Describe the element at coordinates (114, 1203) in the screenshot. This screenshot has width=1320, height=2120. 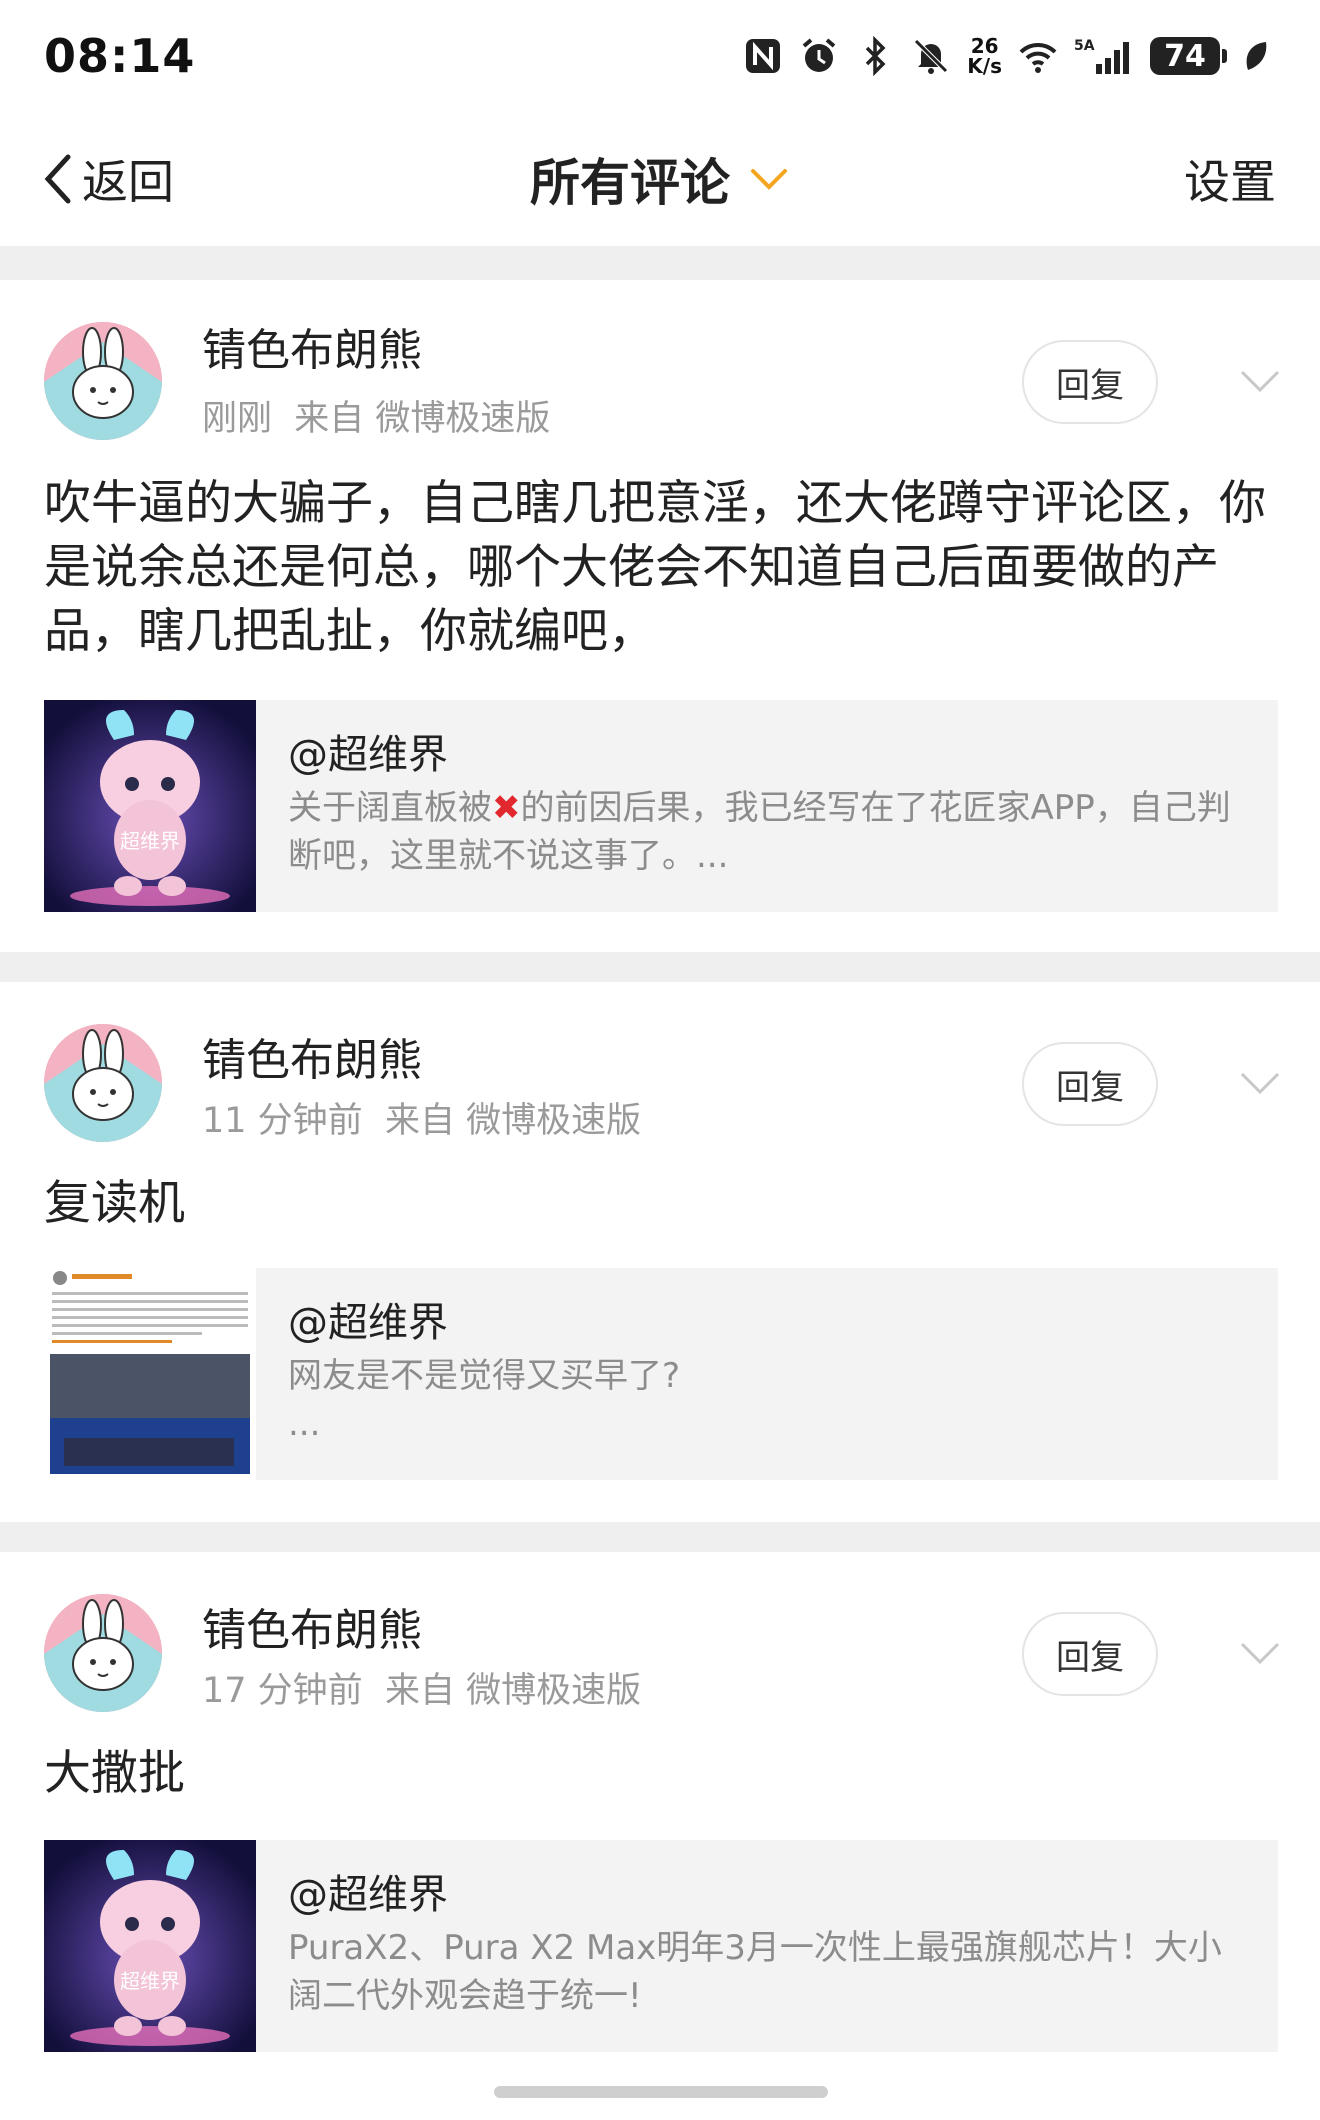
I see `comment-text: 复读机` at that location.